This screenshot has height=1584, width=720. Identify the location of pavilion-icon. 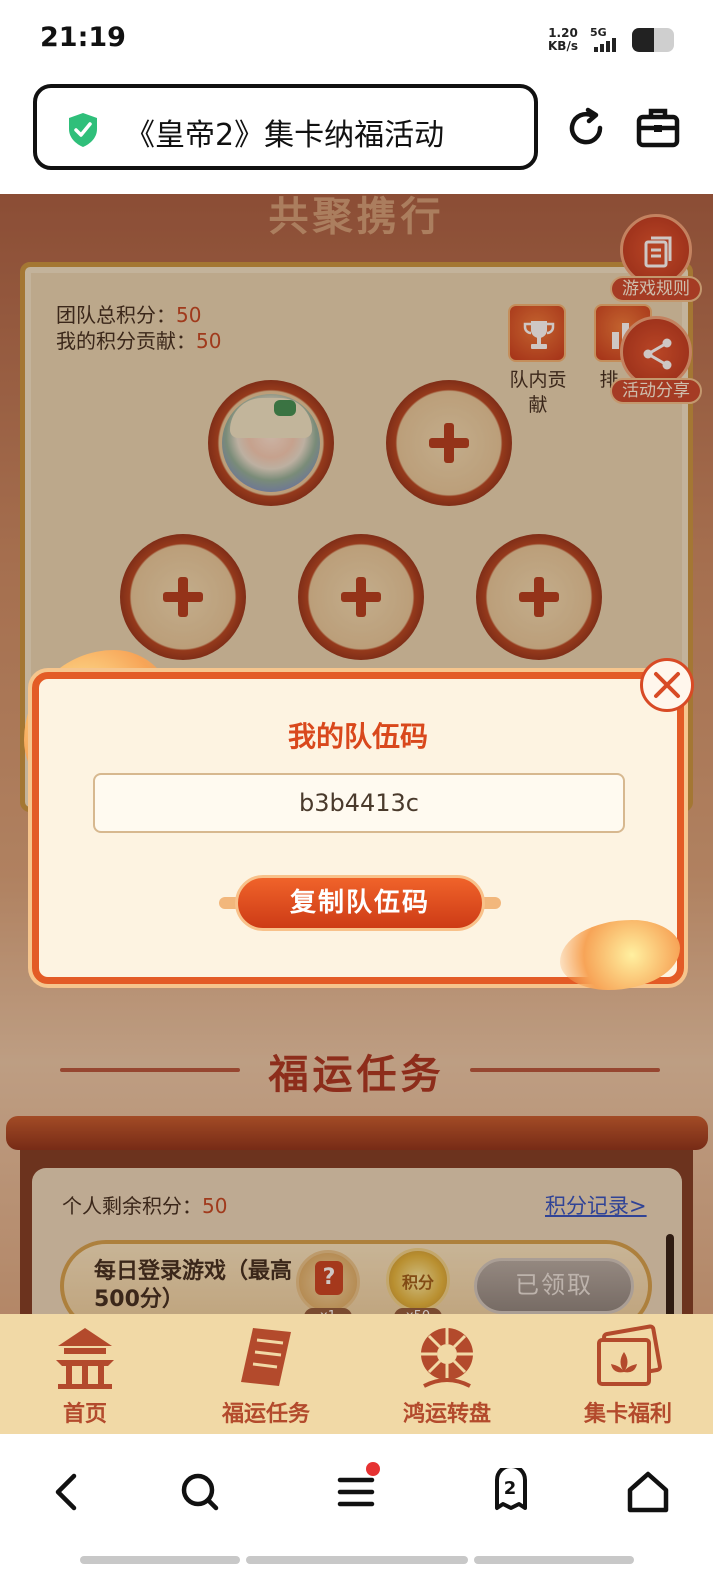
(85, 1358).